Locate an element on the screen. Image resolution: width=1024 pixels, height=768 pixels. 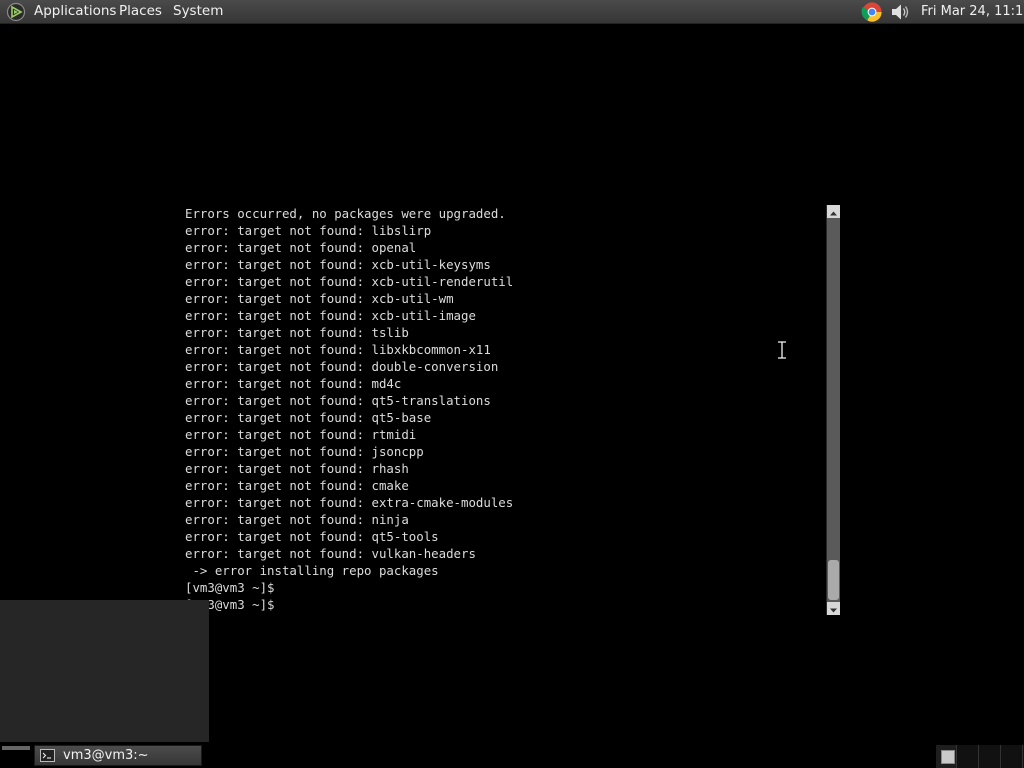
scroll-thumb is located at coordinates (833, 580).